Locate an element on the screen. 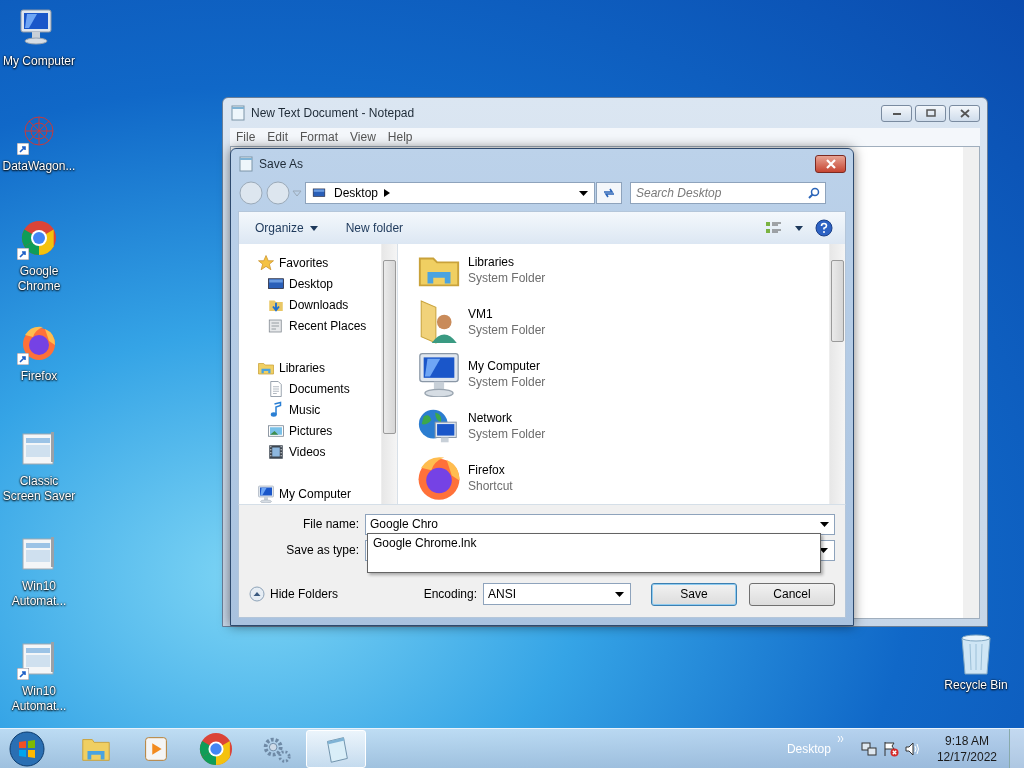  menu-item: Help is located at coordinates (400, 137).